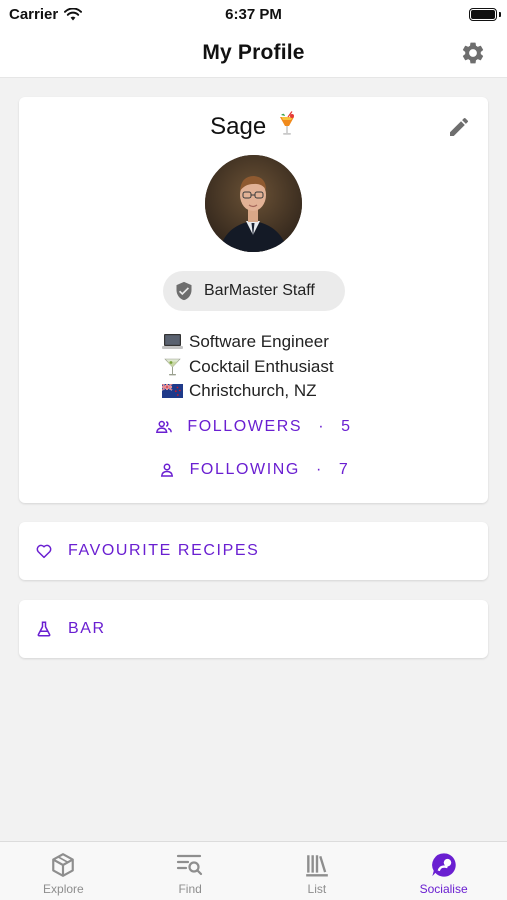 The width and height of the screenshot is (507, 900). I want to click on person-icon, so click(166, 470).